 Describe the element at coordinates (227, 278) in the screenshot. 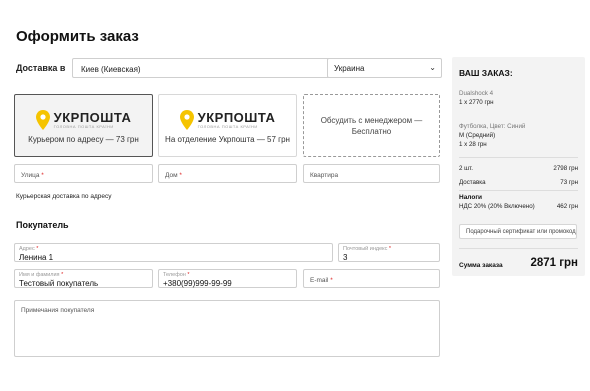

I see `phone-field: Телефон * +380(99)999-99-99` at that location.